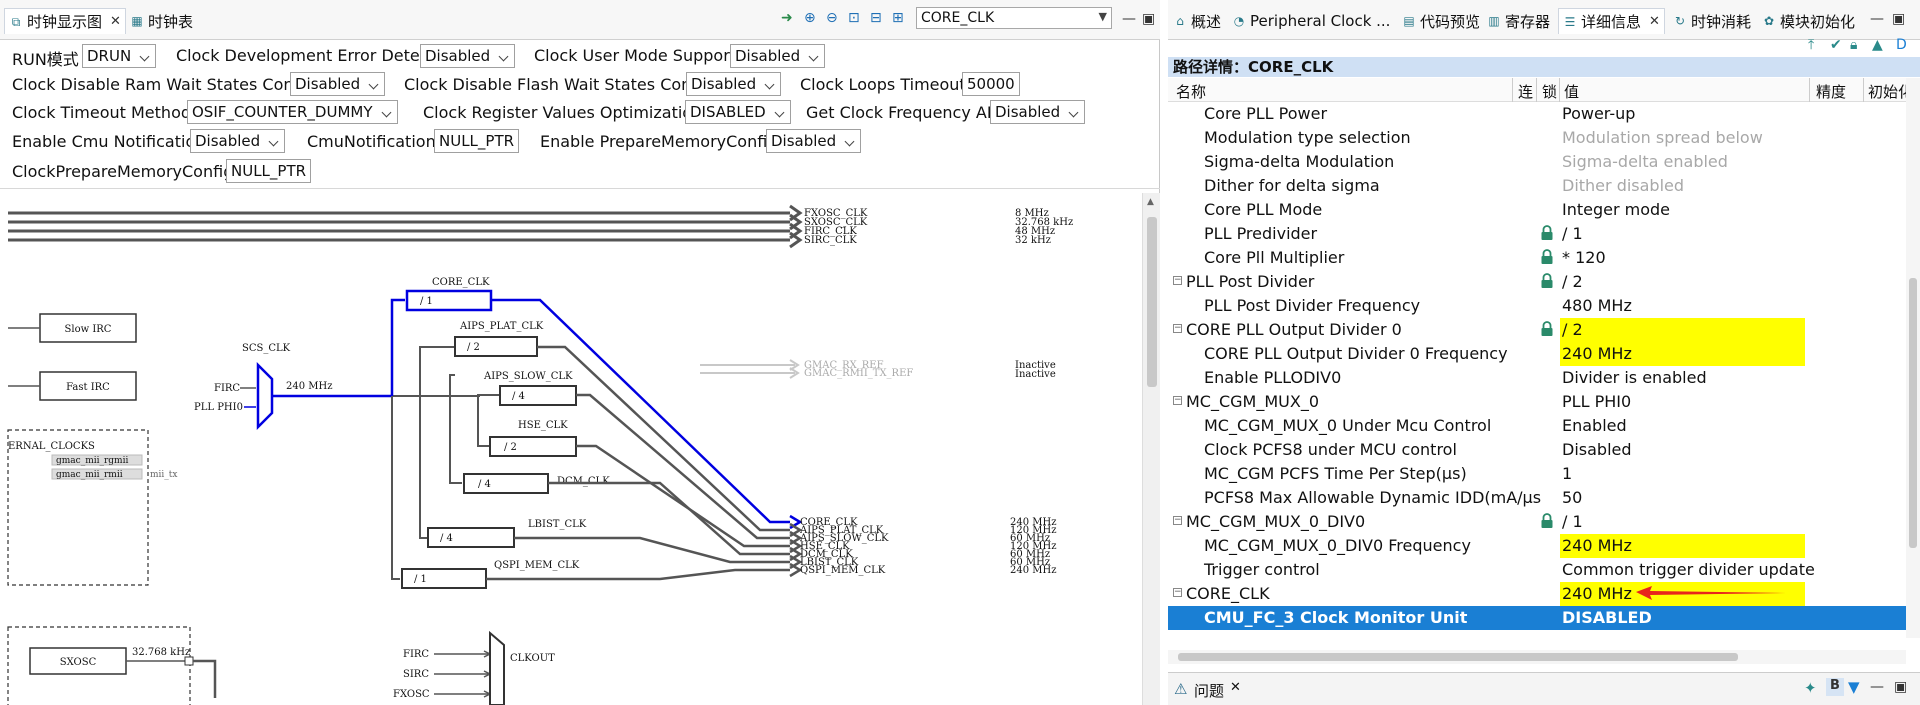 The image size is (1920, 705). Describe the element at coordinates (1537, 546) in the screenshot. I see `details-row: MC_CGM_MUX_0_DIV0 Frequency 240 MHz` at that location.